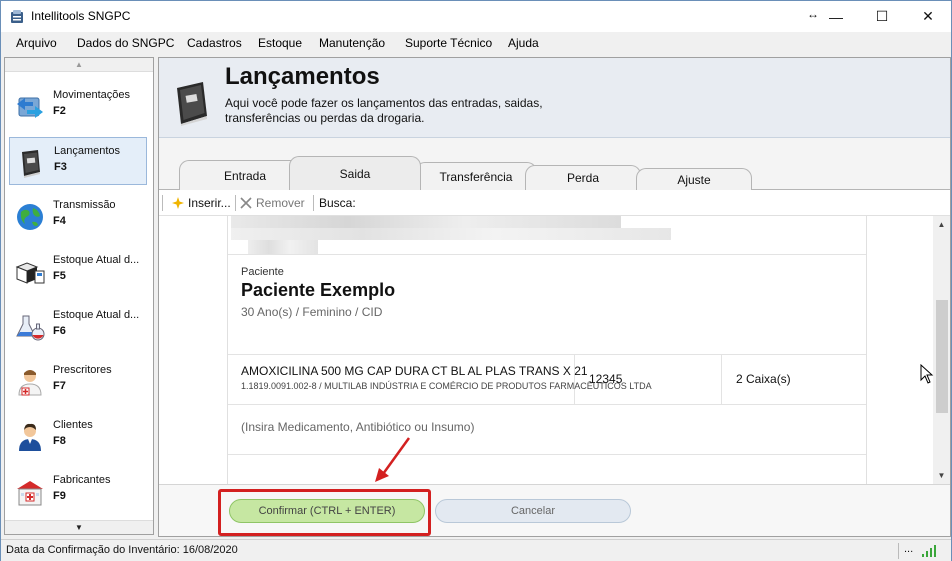  Describe the element at coordinates (942, 356) in the screenshot. I see `scroll-thumb` at that location.